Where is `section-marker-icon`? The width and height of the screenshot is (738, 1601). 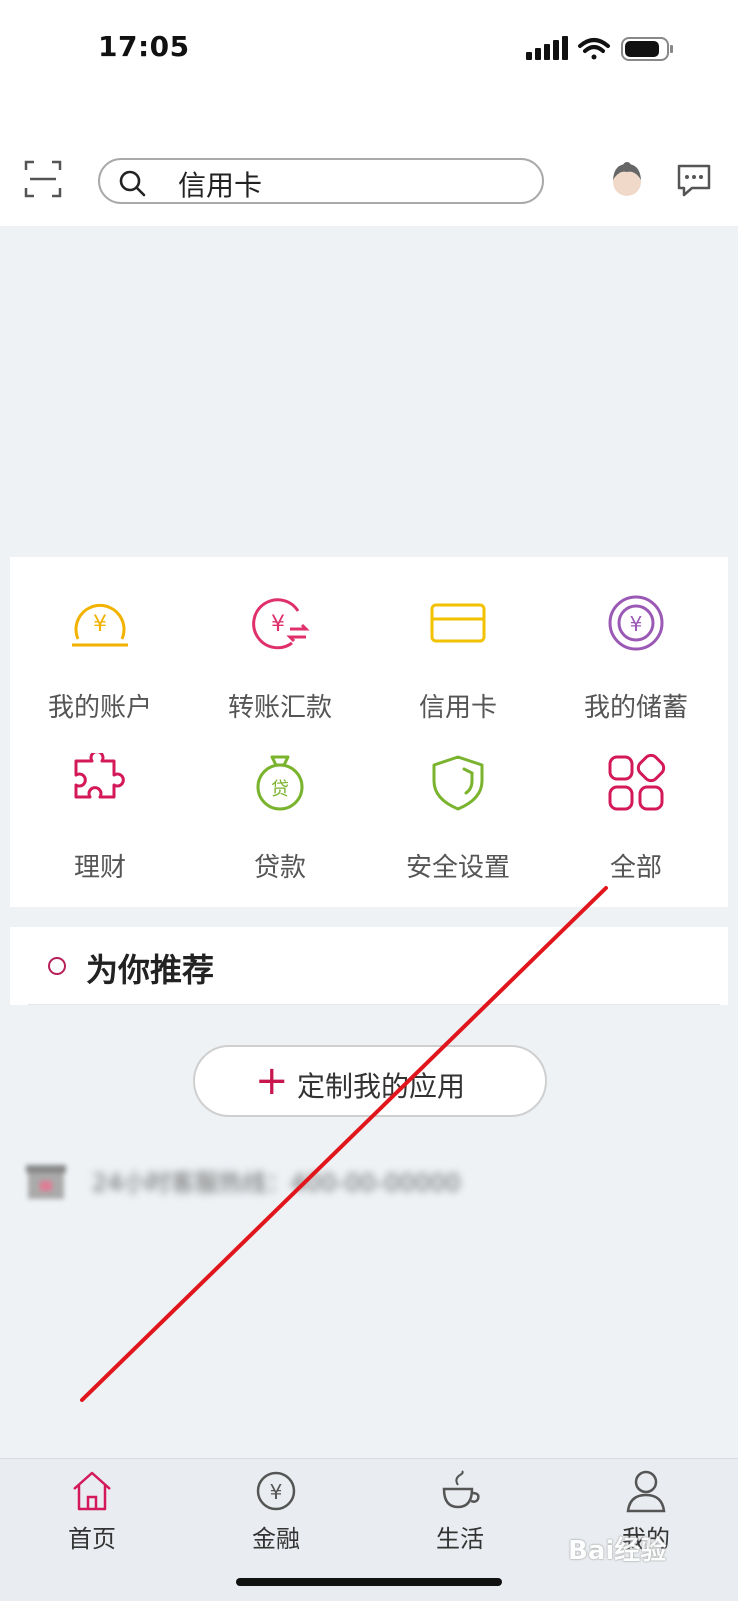
section-marker-icon is located at coordinates (57, 966).